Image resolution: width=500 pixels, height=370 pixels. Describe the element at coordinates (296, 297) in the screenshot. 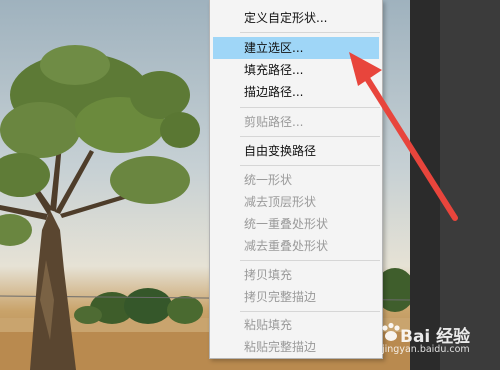

I see `menu-item-copy-complete-stroke: 拷贝完整描边` at that location.